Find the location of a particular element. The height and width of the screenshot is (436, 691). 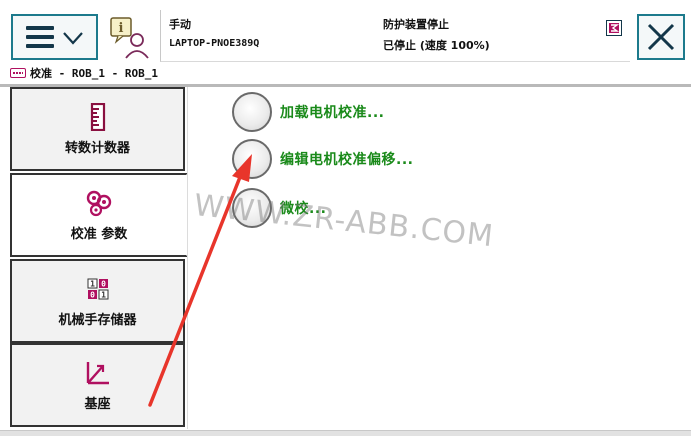

calibration-app-icon is located at coordinates (18, 73).